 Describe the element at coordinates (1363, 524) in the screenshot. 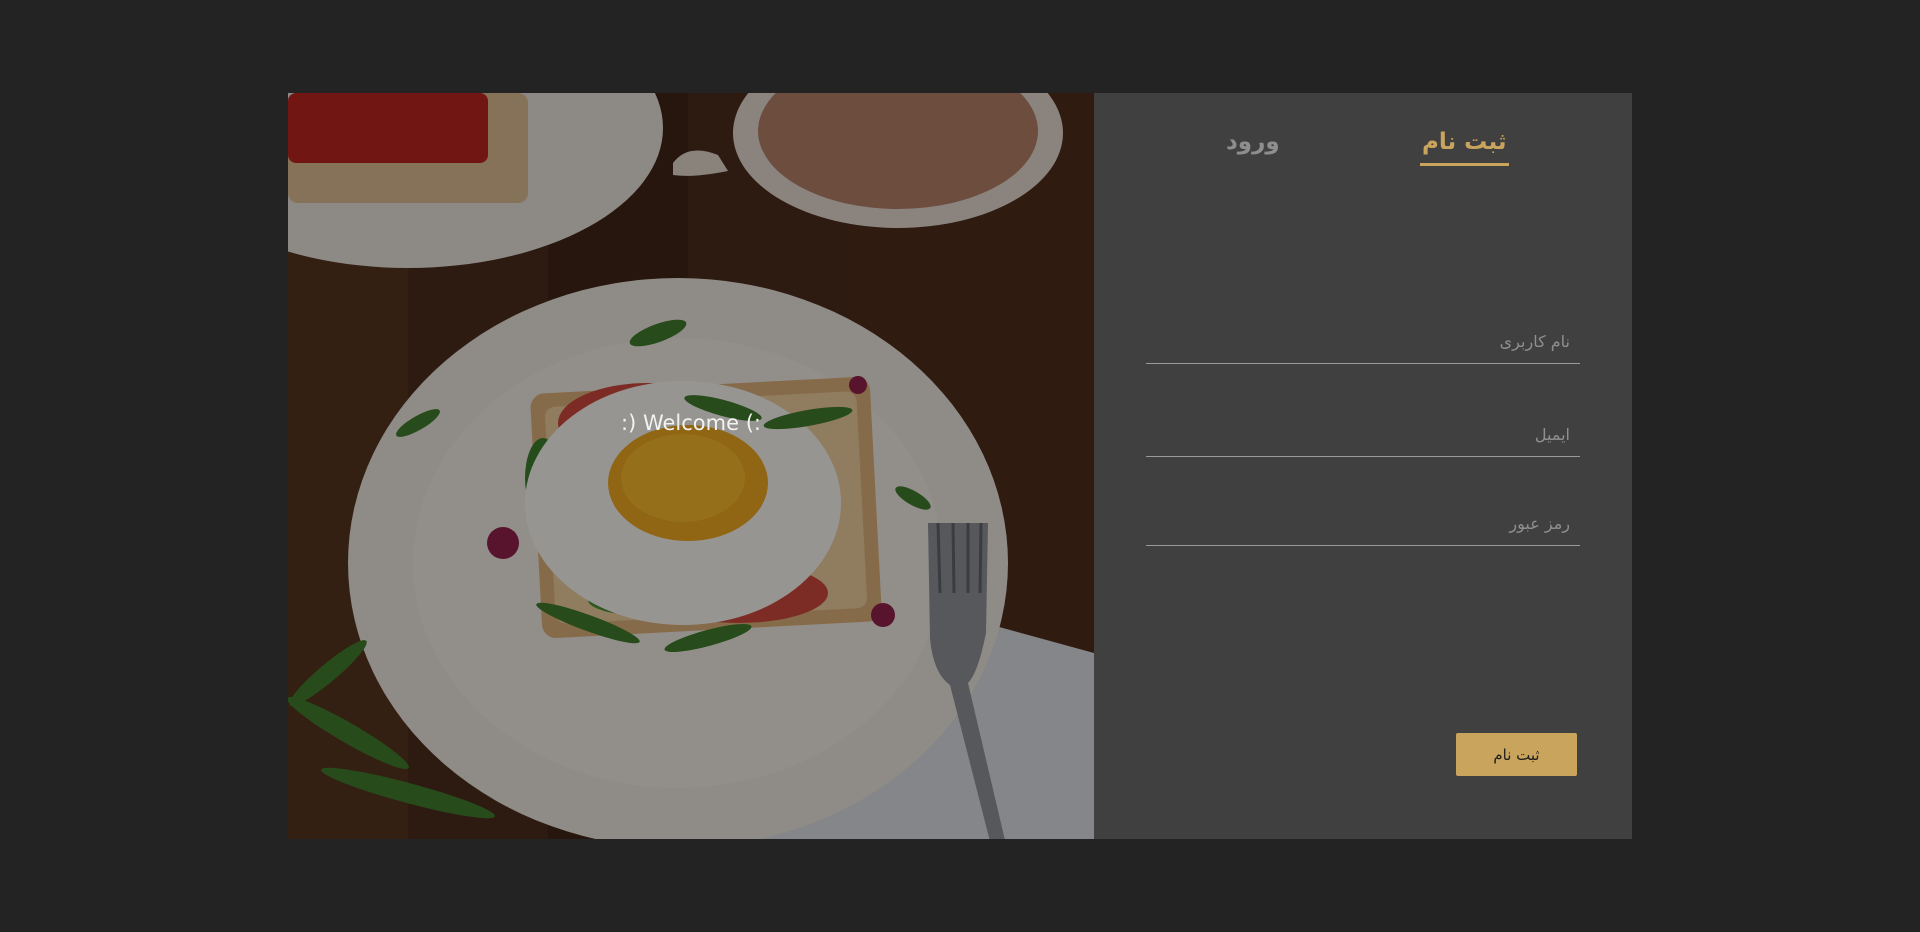

I see `password-input` at that location.